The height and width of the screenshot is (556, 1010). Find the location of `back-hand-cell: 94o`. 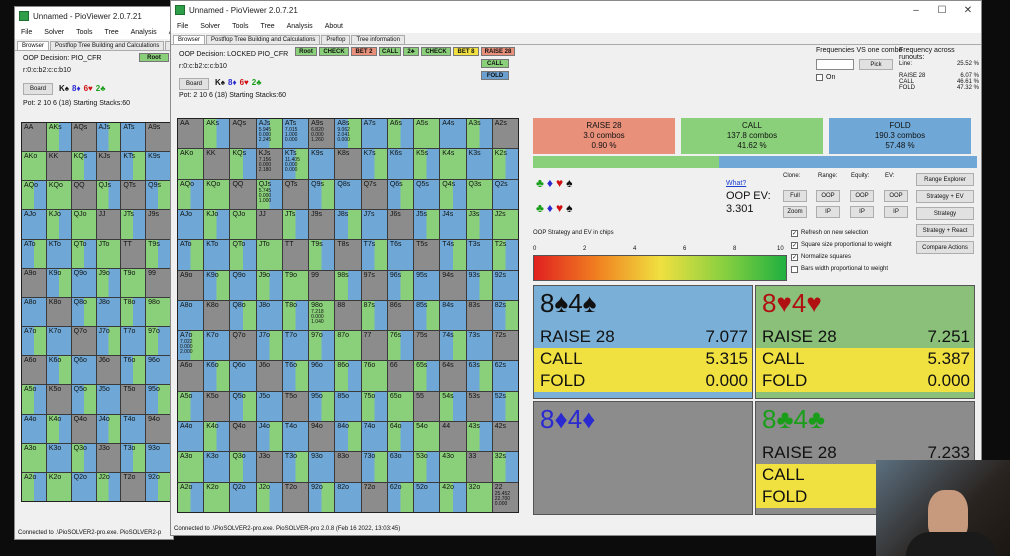

back-hand-cell: 94o is located at coordinates (158, 428).